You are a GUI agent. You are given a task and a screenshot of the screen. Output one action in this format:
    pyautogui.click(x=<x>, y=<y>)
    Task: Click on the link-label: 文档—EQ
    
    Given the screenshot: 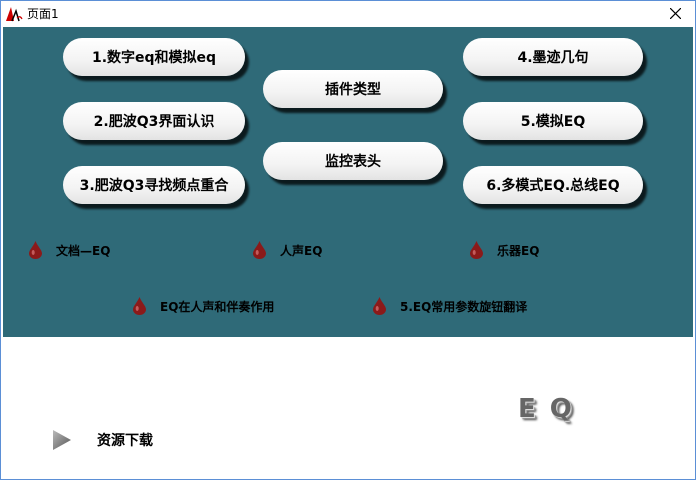 What is the action you would take?
    pyautogui.click(x=83, y=250)
    